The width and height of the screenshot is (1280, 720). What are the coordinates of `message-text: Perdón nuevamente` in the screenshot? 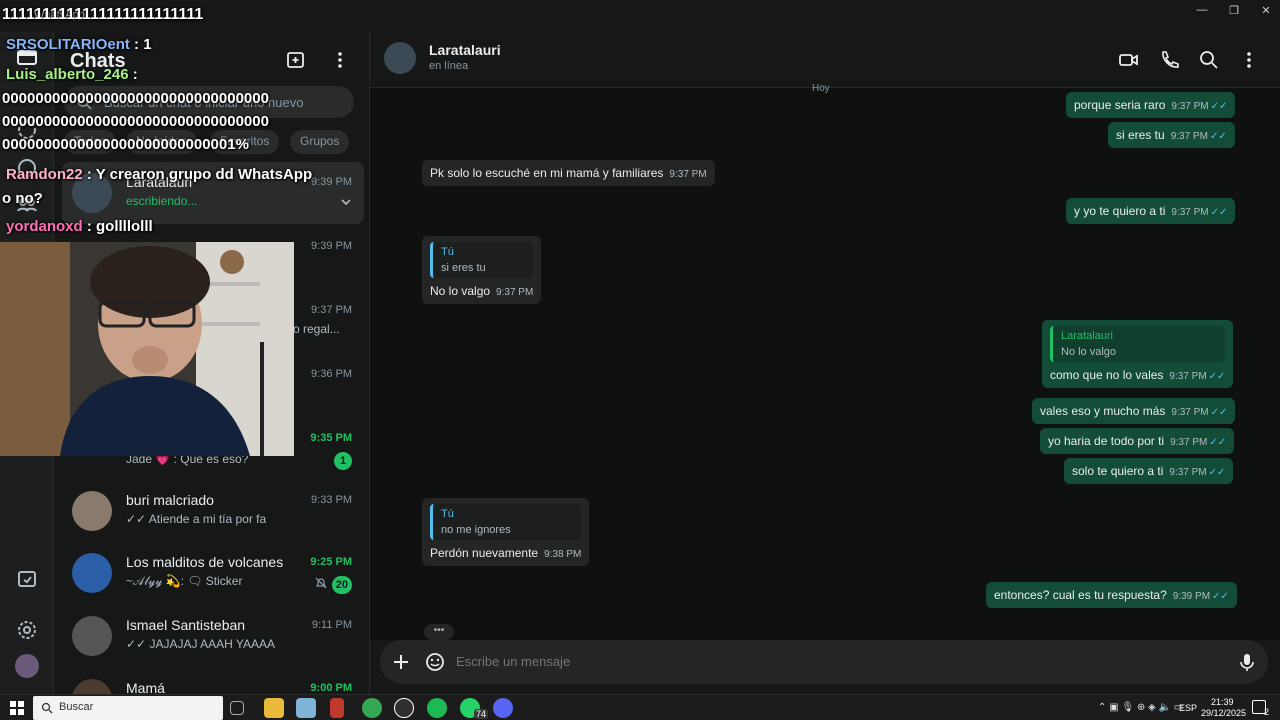 It's located at (484, 553).